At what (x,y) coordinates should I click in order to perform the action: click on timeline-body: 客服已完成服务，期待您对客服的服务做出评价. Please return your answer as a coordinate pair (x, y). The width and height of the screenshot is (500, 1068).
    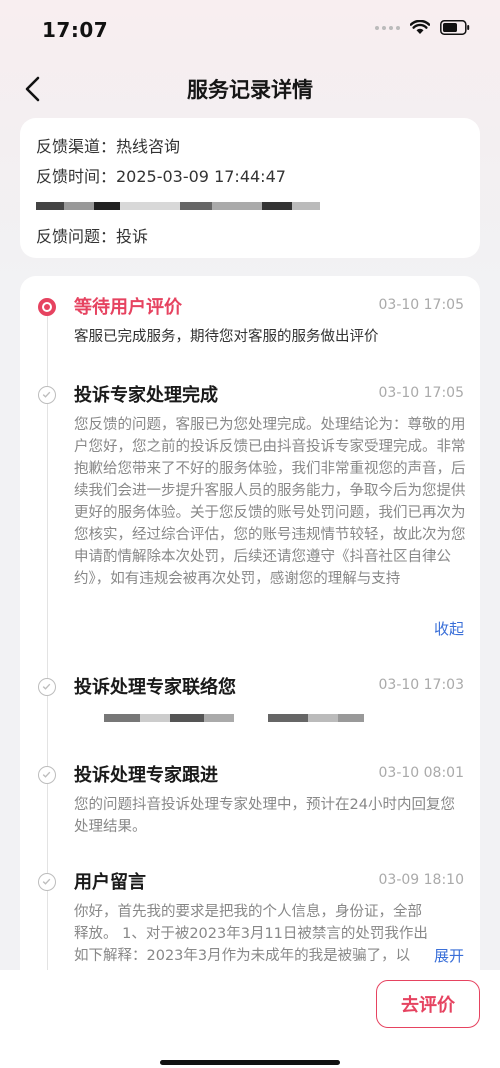
    Looking at the image, I should click on (226, 337).